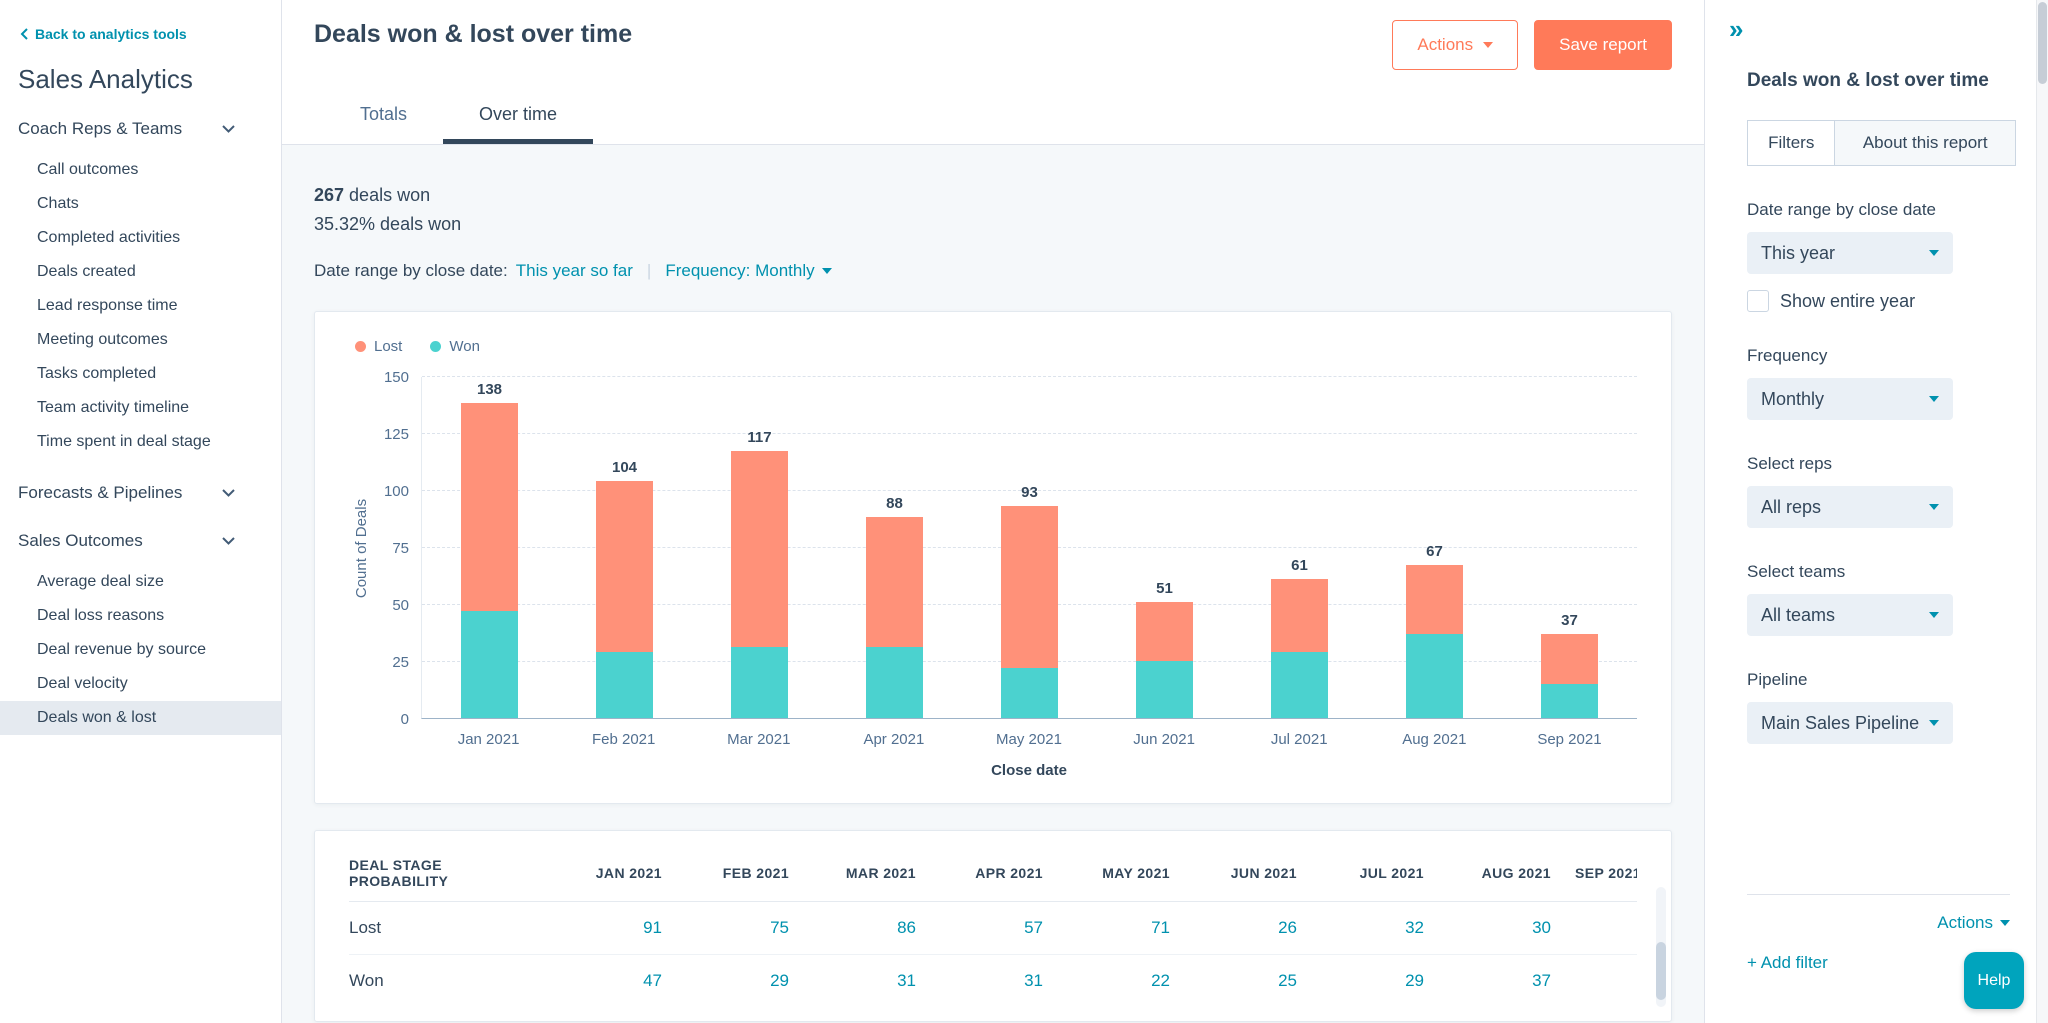 The width and height of the screenshot is (2048, 1023). Describe the element at coordinates (140, 306) in the screenshot. I see `sidebar-item-lead-response-time: Lead response time` at that location.